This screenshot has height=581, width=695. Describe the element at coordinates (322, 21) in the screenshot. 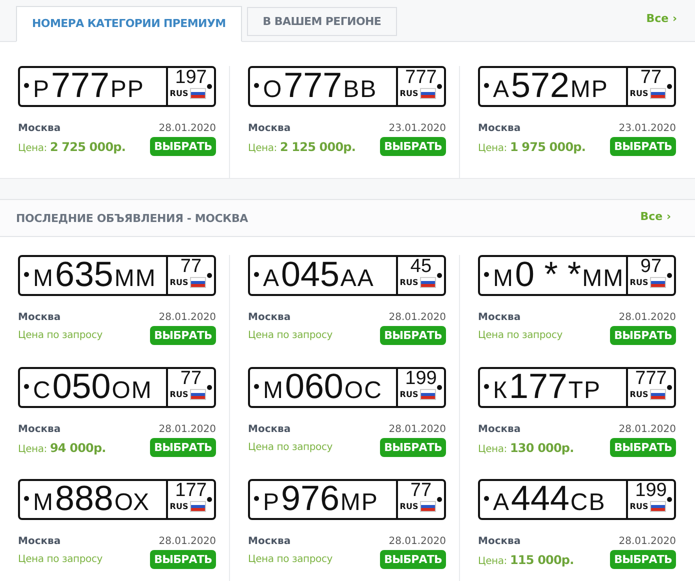

I see `tab: В ВАШЕМ РЕГИОНЕ` at that location.